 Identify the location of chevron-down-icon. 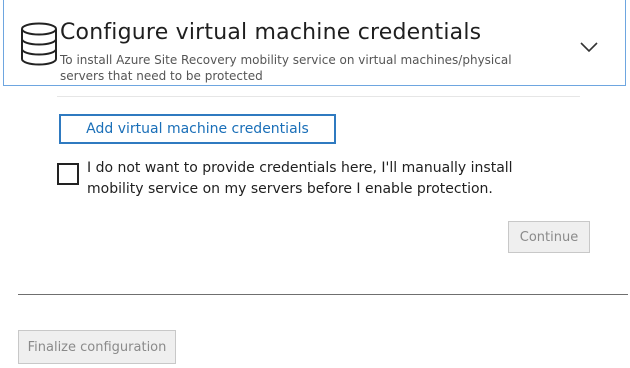
(589, 47).